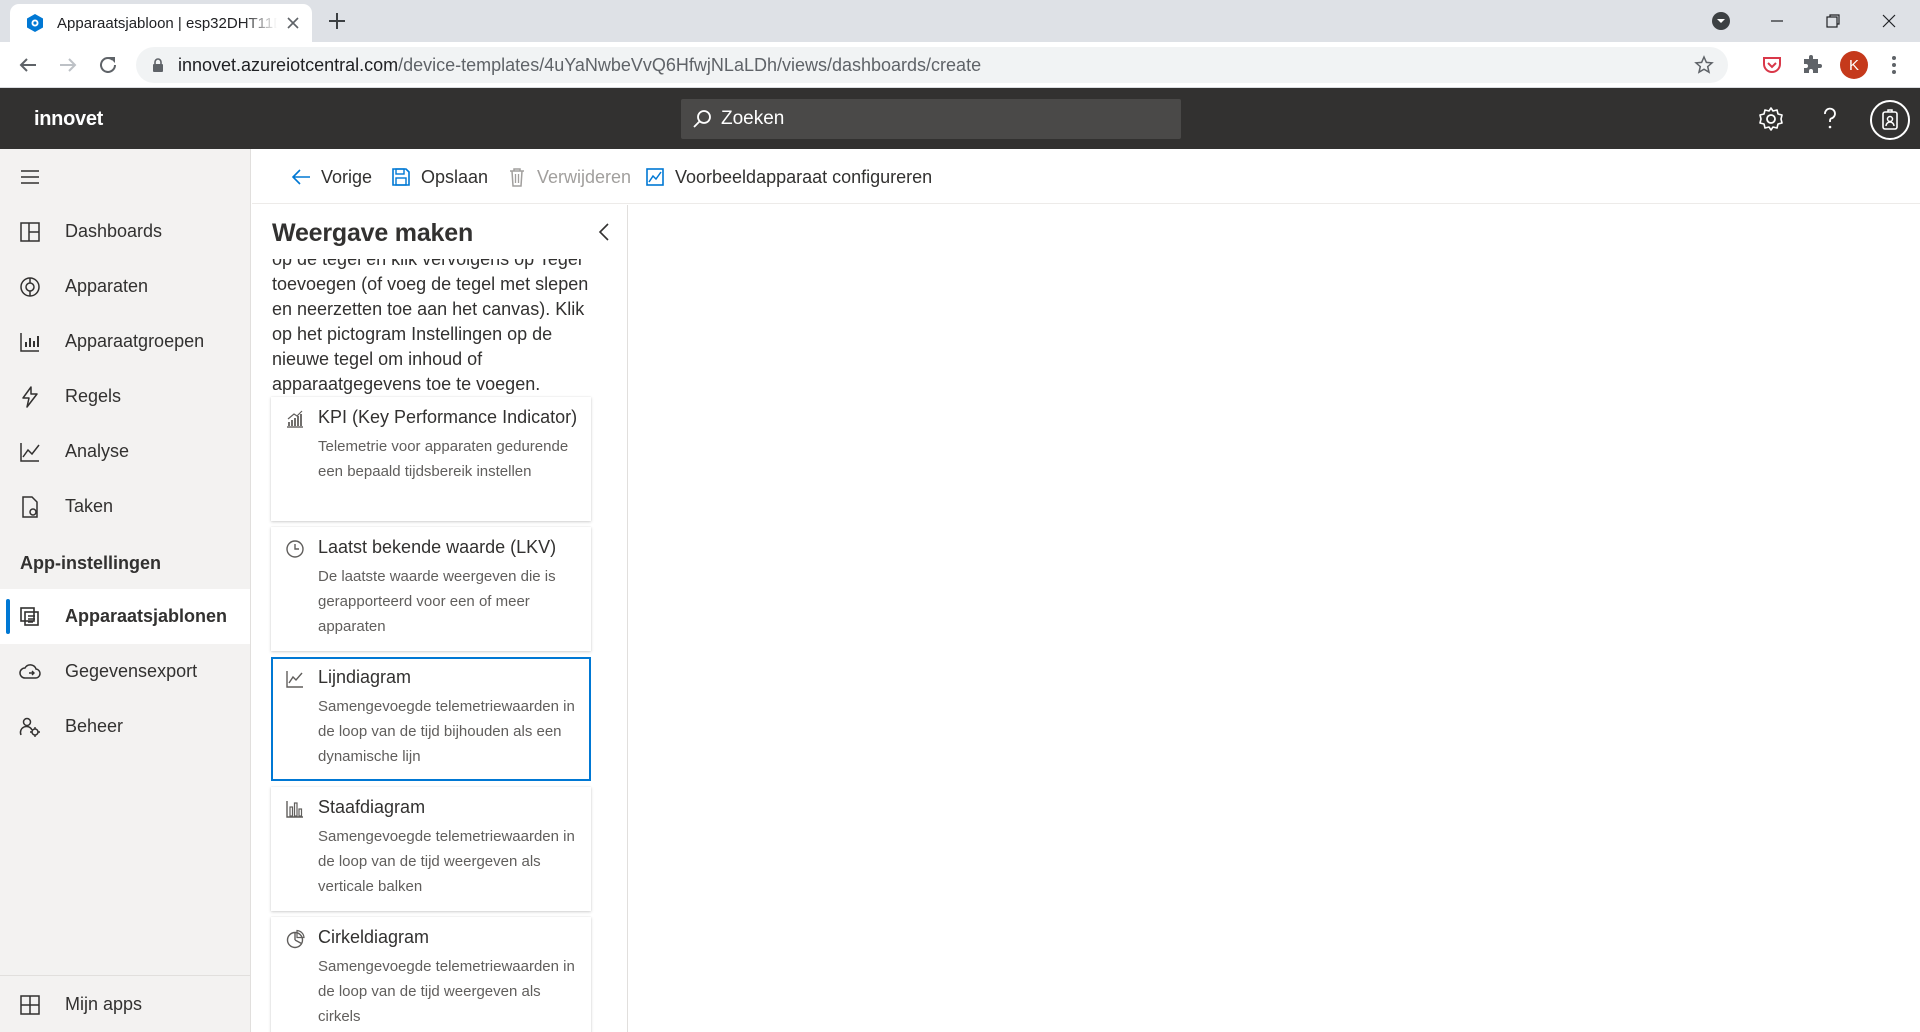 The image size is (1920, 1032). What do you see at coordinates (94, 726) in the screenshot?
I see `nav-label: Beheer` at bounding box center [94, 726].